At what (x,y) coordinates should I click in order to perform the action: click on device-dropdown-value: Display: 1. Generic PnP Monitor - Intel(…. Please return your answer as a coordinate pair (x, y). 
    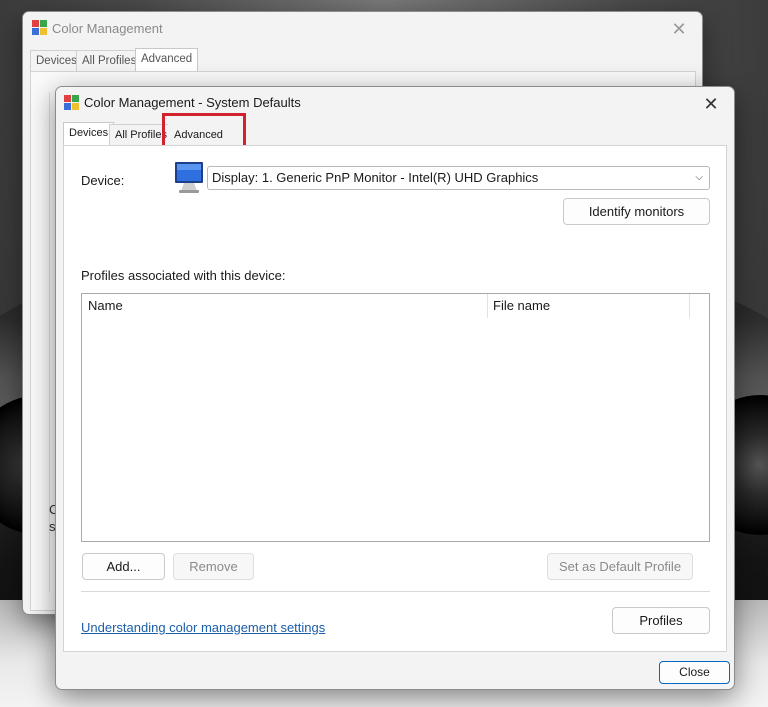
    Looking at the image, I should click on (375, 177).